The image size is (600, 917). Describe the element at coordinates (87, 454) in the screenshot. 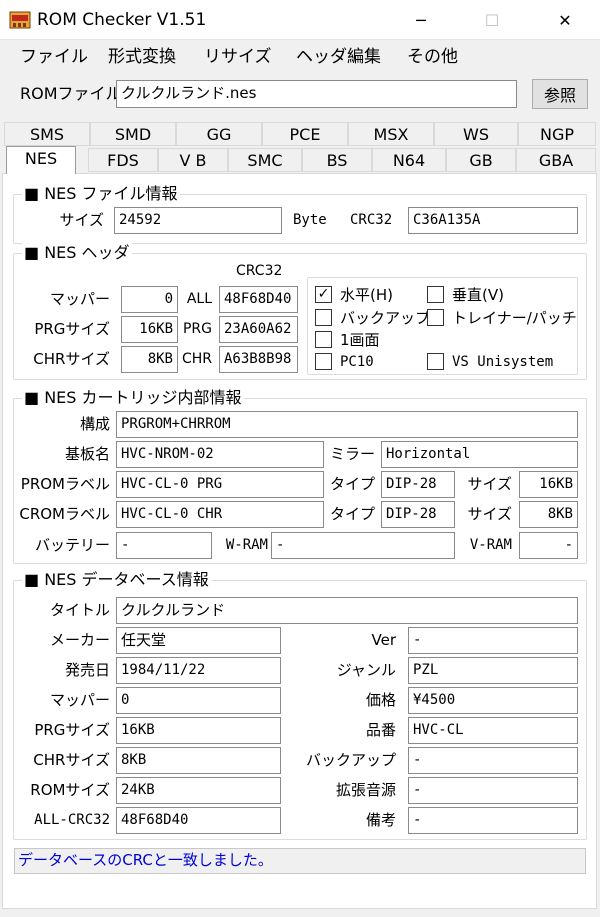

I see `board-label: 基板名` at that location.